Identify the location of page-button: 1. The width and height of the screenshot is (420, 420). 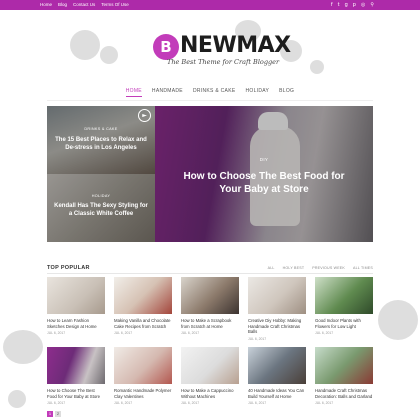
(50, 414).